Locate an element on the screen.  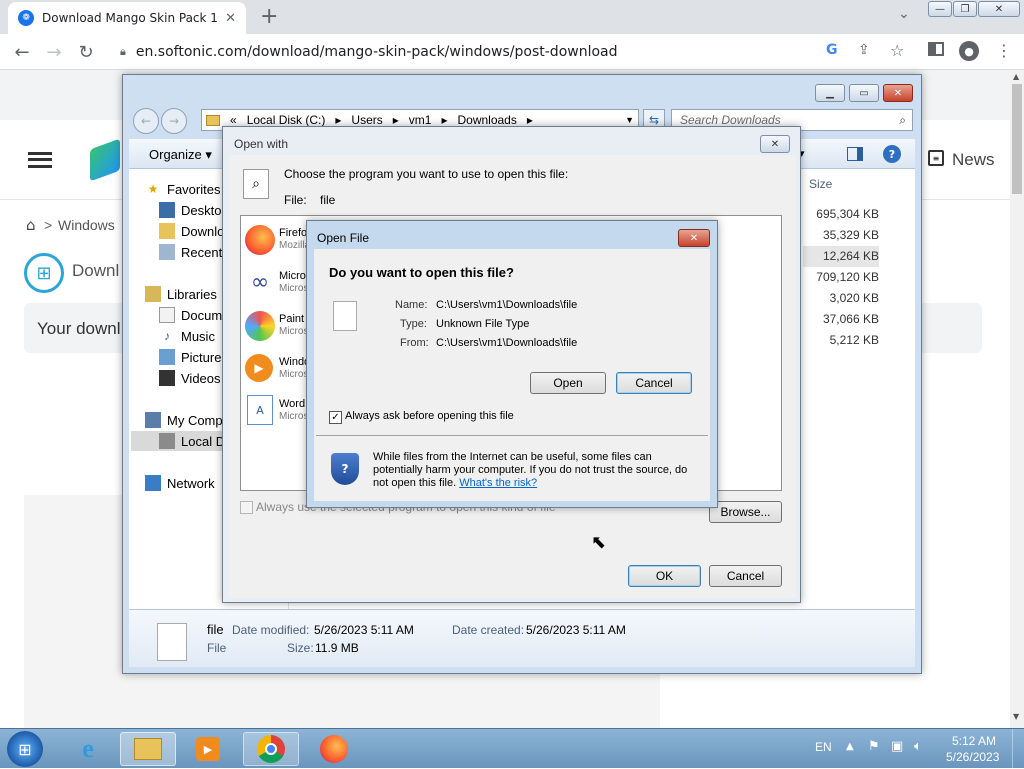
nav-videos: Videos is located at coordinates (190, 378).